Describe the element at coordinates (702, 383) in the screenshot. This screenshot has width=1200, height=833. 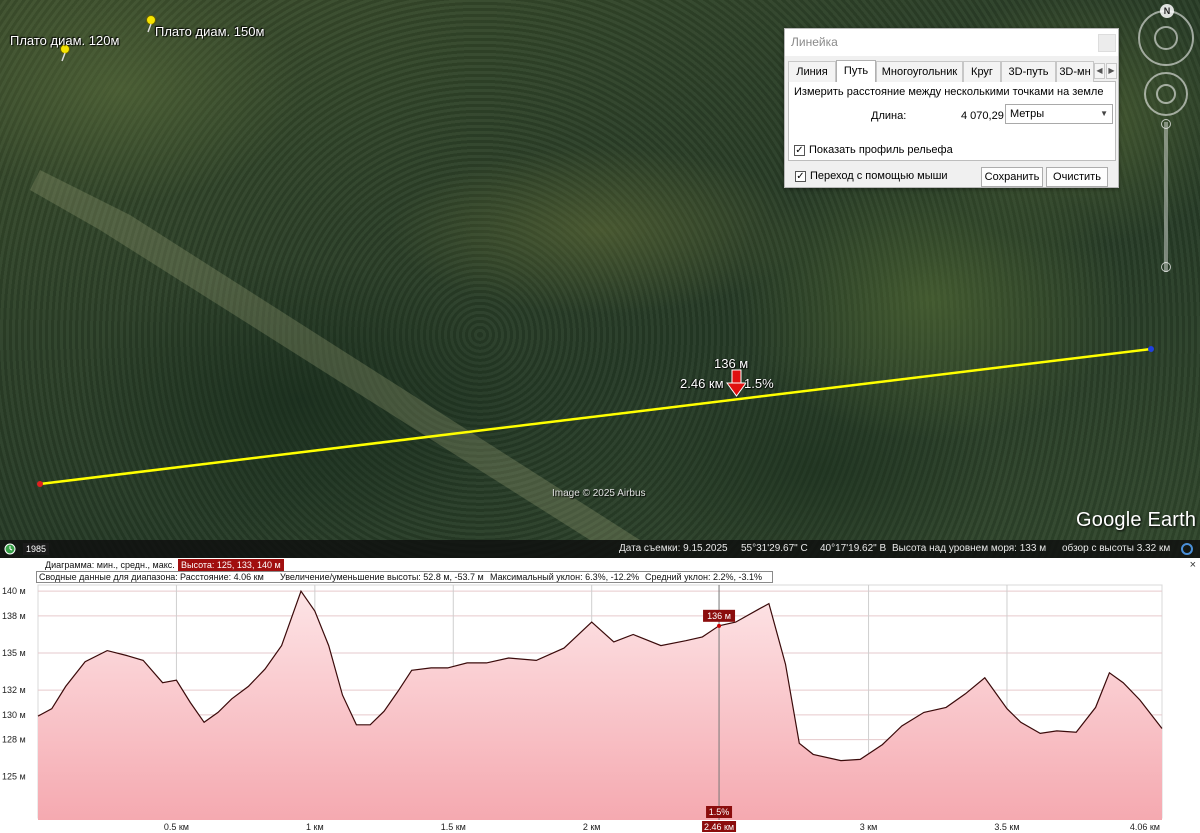
I see `path-distance-label: 2.46 км` at that location.